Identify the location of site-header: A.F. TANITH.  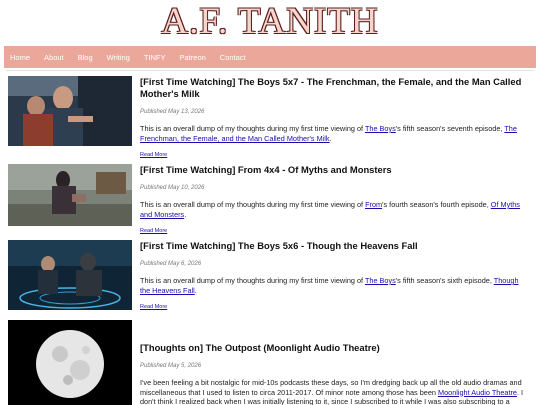
(270, 22).